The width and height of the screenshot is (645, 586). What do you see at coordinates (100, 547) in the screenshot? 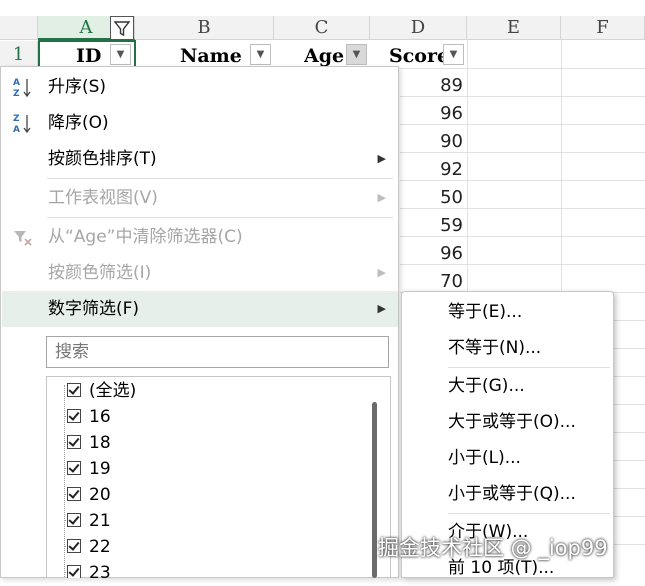
I see `checkbox-label: 22` at bounding box center [100, 547].